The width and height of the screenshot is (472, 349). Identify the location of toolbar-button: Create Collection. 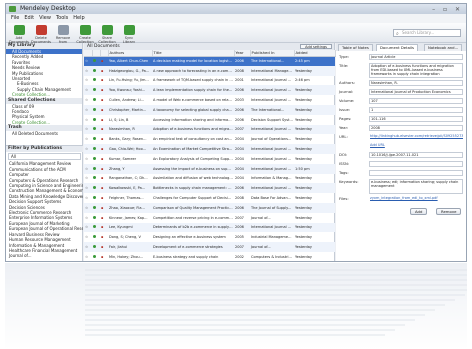
(85, 34).